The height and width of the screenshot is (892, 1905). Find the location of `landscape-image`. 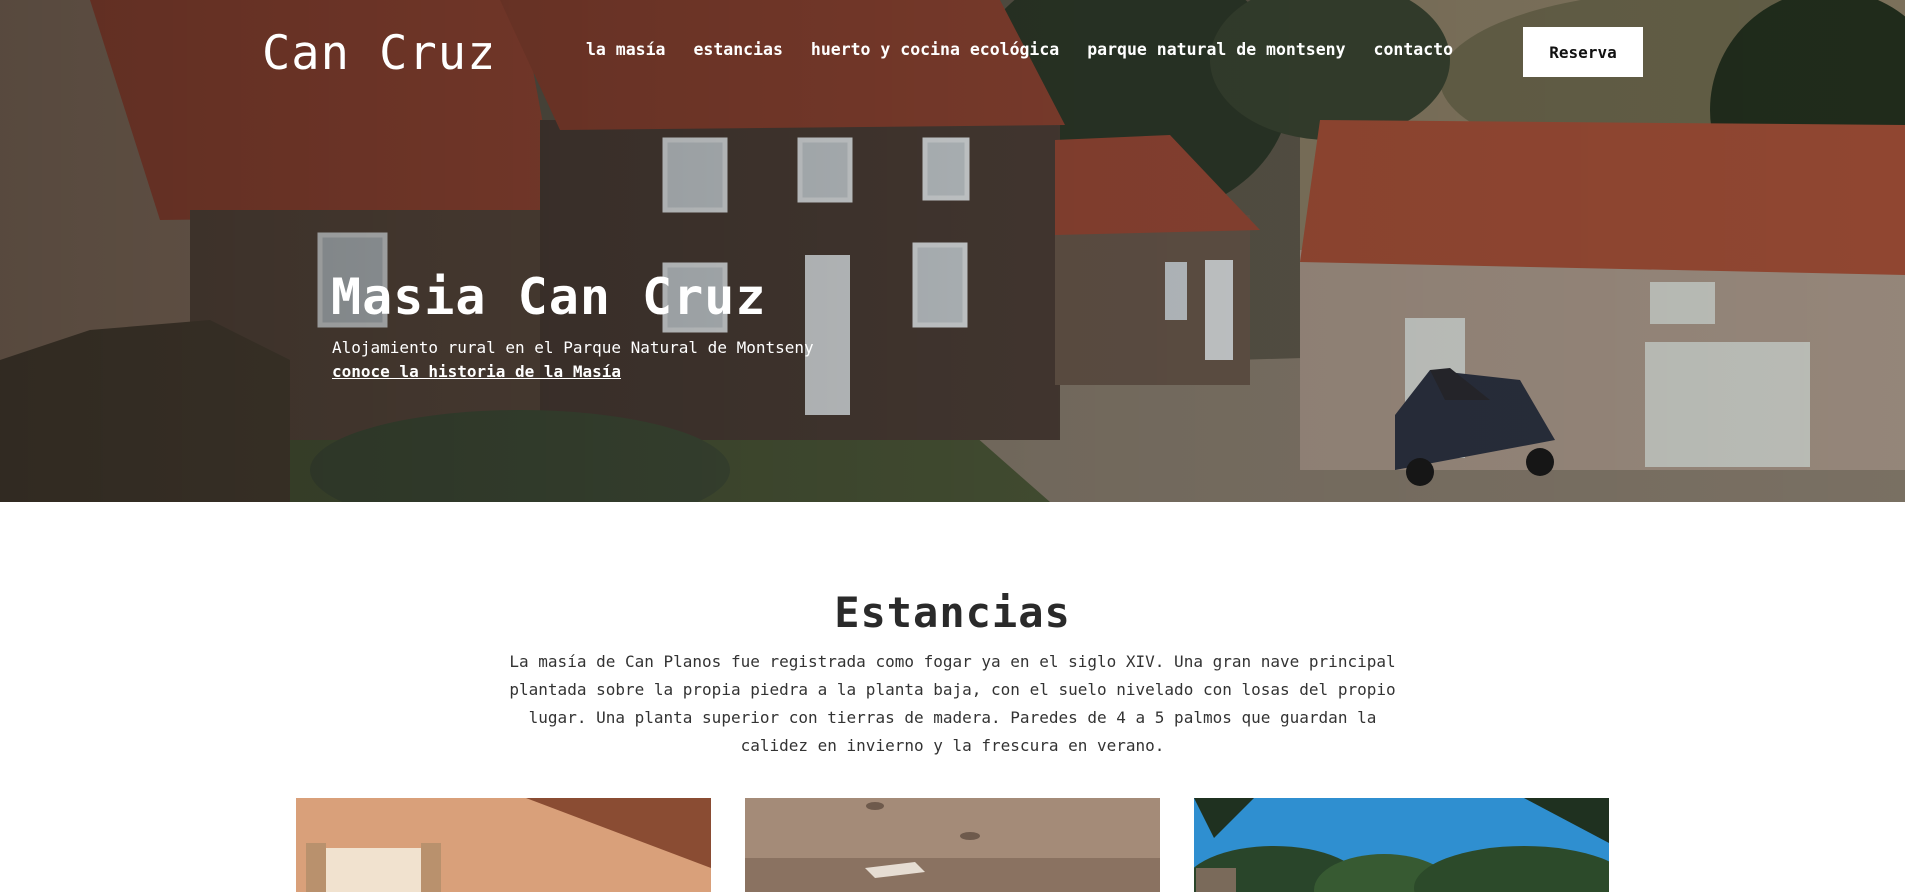

landscape-image is located at coordinates (1401, 845).